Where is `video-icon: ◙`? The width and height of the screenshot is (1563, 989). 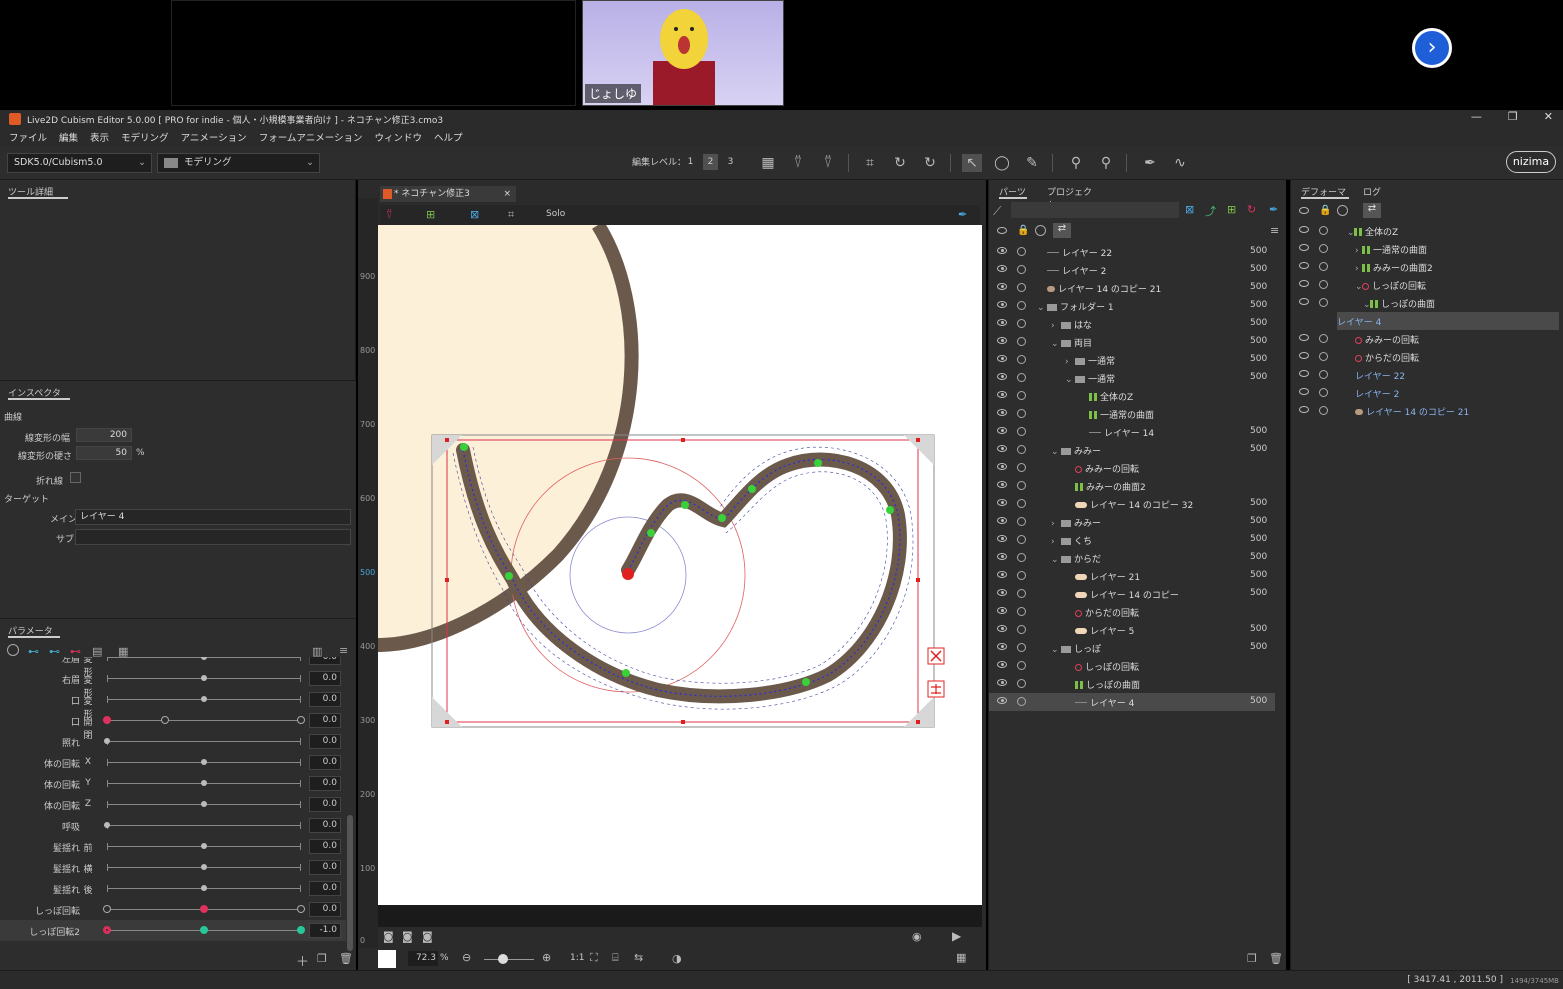
video-icon: ◙ is located at coordinates (427, 936).